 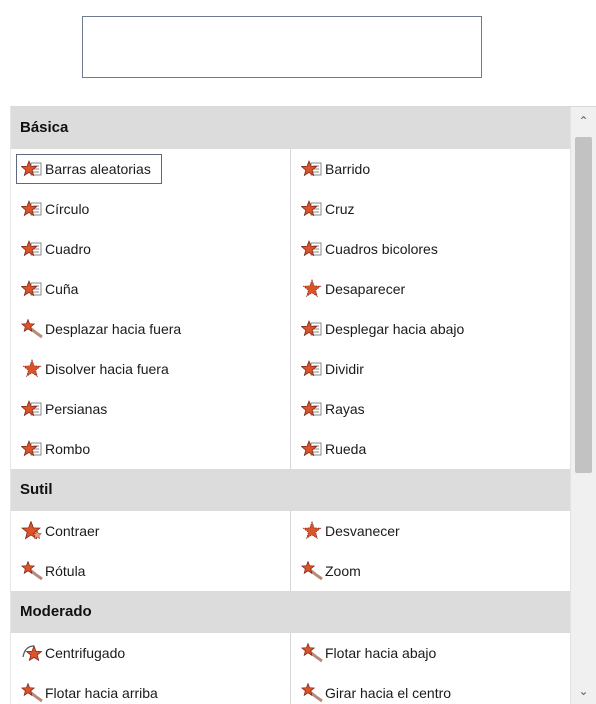 I want to click on effect-list-item: Desplazar hacia fuera, so click(x=151, y=329).